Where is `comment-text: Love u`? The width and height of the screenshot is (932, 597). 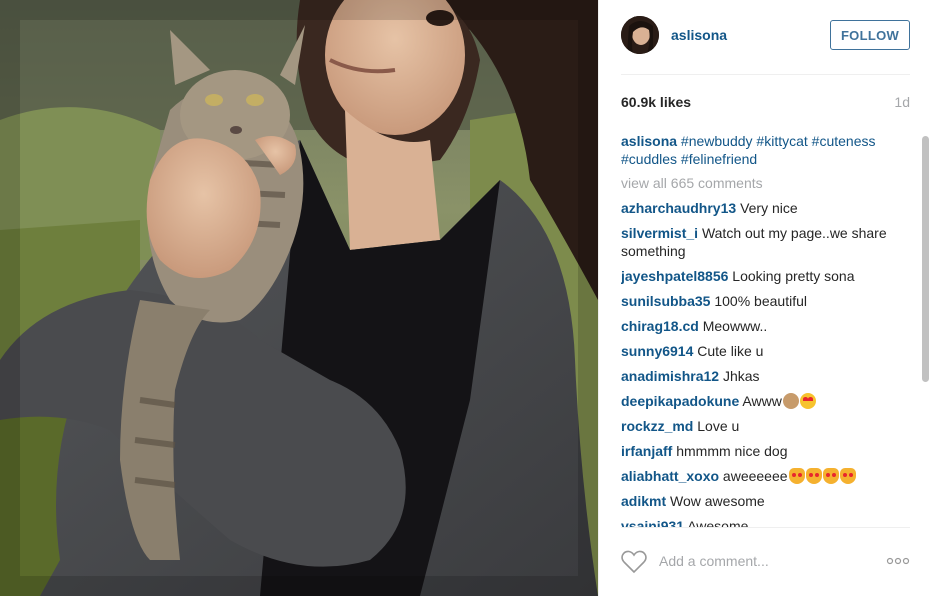
comment-text: Love u is located at coordinates (718, 426).